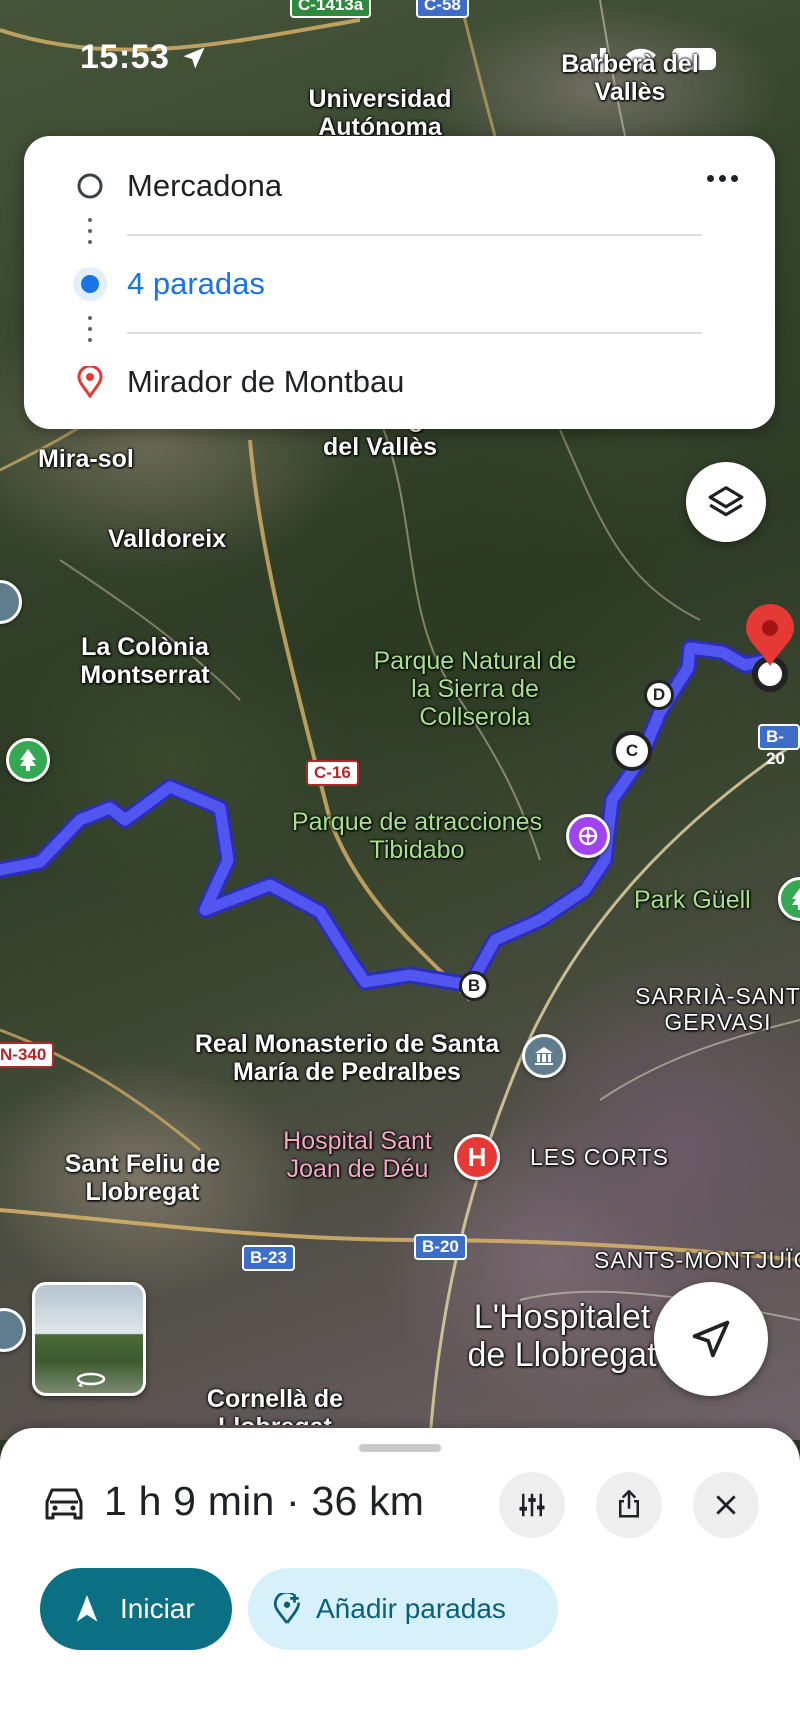 The image size is (800, 1734). I want to click on navigation-icon, so click(87, 1608).